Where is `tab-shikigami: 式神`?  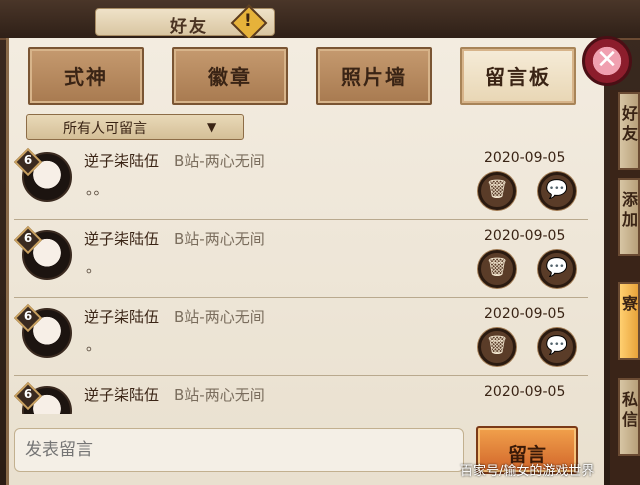
tab-shikigami: 式神 is located at coordinates (86, 76).